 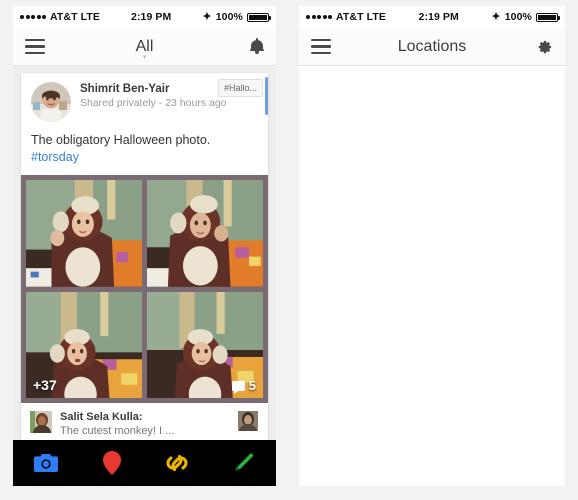 What do you see at coordinates (144, 463) in the screenshot?
I see `compose-toolbar` at bounding box center [144, 463].